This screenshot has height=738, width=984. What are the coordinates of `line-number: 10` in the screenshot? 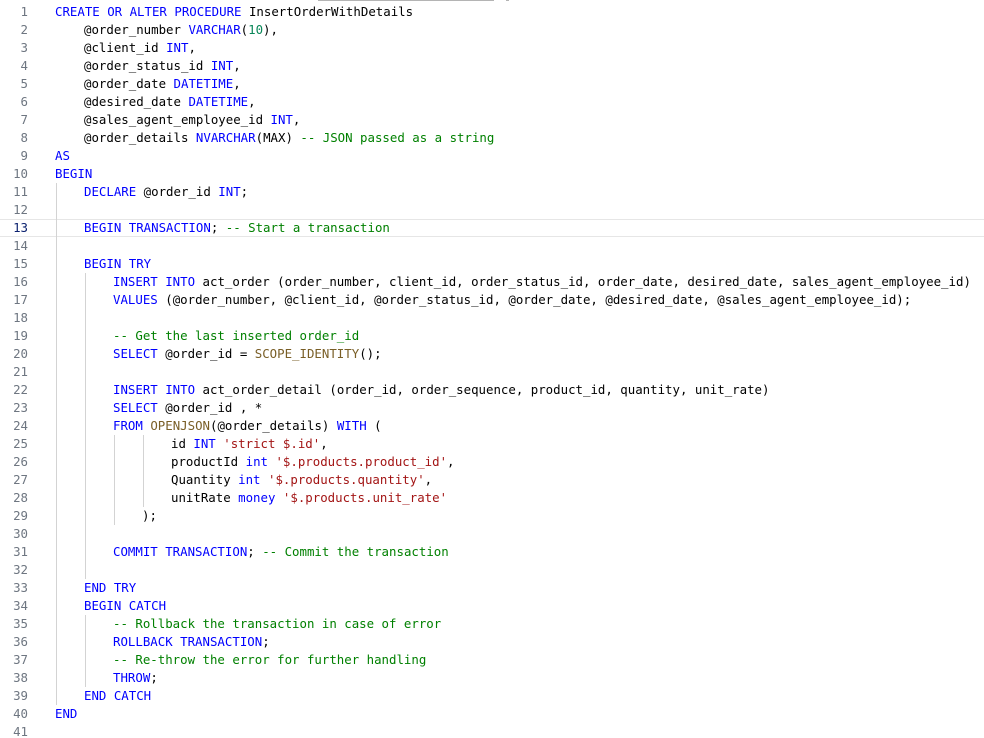 It's located at (20, 173).